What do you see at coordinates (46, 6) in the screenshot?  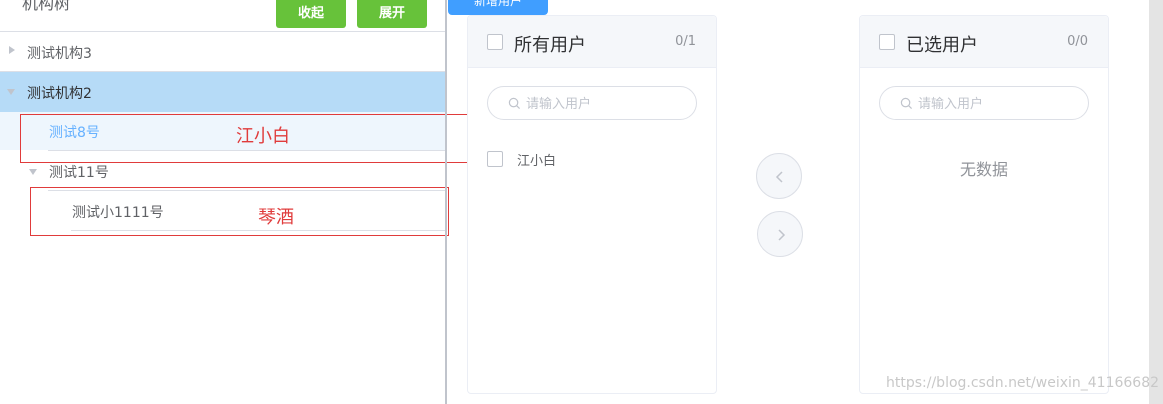 I see `org-tree-title: 机构树` at bounding box center [46, 6].